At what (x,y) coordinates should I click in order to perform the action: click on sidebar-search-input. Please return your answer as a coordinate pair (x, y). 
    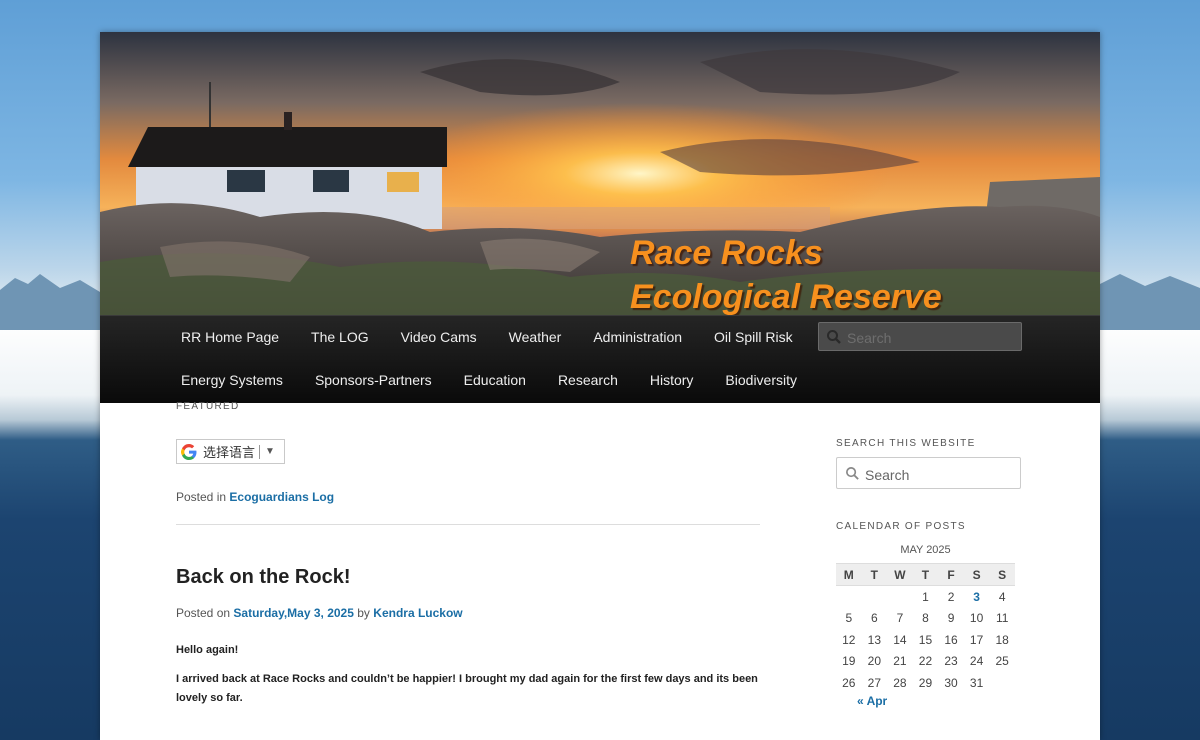
    Looking at the image, I should click on (940, 474).